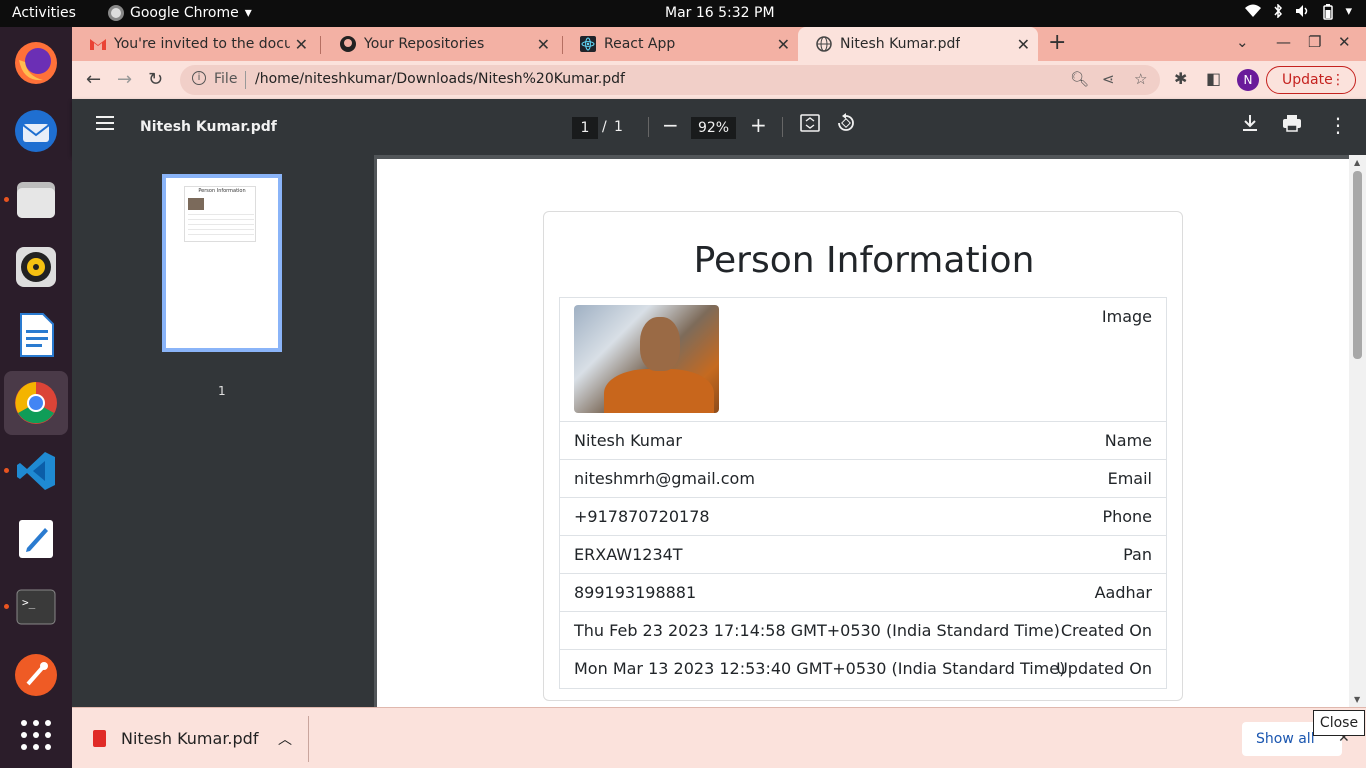 Image resolution: width=1366 pixels, height=768 pixels. Describe the element at coordinates (1250, 125) in the screenshot. I see `download-icon` at that location.